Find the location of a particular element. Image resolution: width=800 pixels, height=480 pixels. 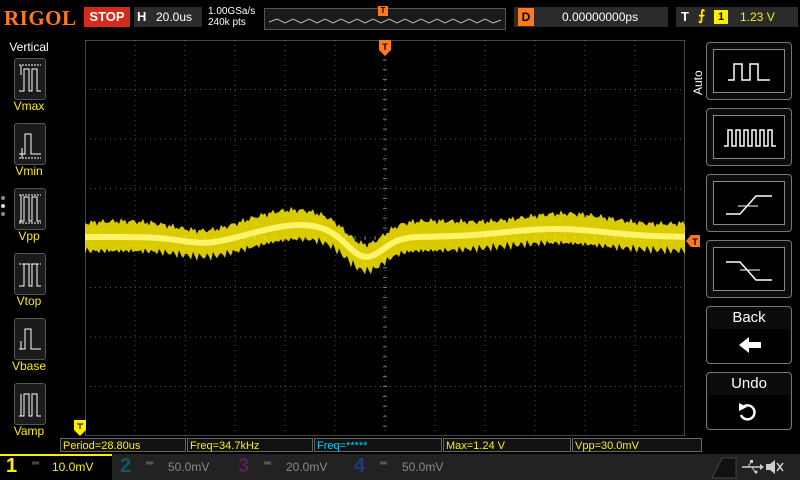

trigger-level-marker: T is located at coordinates (693, 241).